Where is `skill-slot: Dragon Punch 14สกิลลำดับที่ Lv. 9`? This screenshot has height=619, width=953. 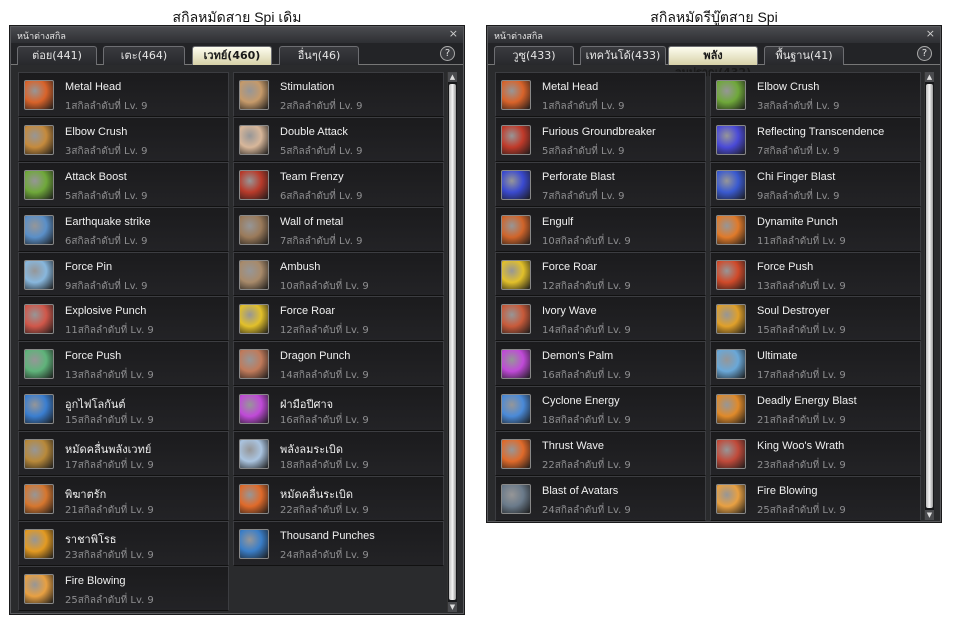 skill-slot: Dragon Punch 14สกิลลำดับที่ Lv. 9 is located at coordinates (338, 364).